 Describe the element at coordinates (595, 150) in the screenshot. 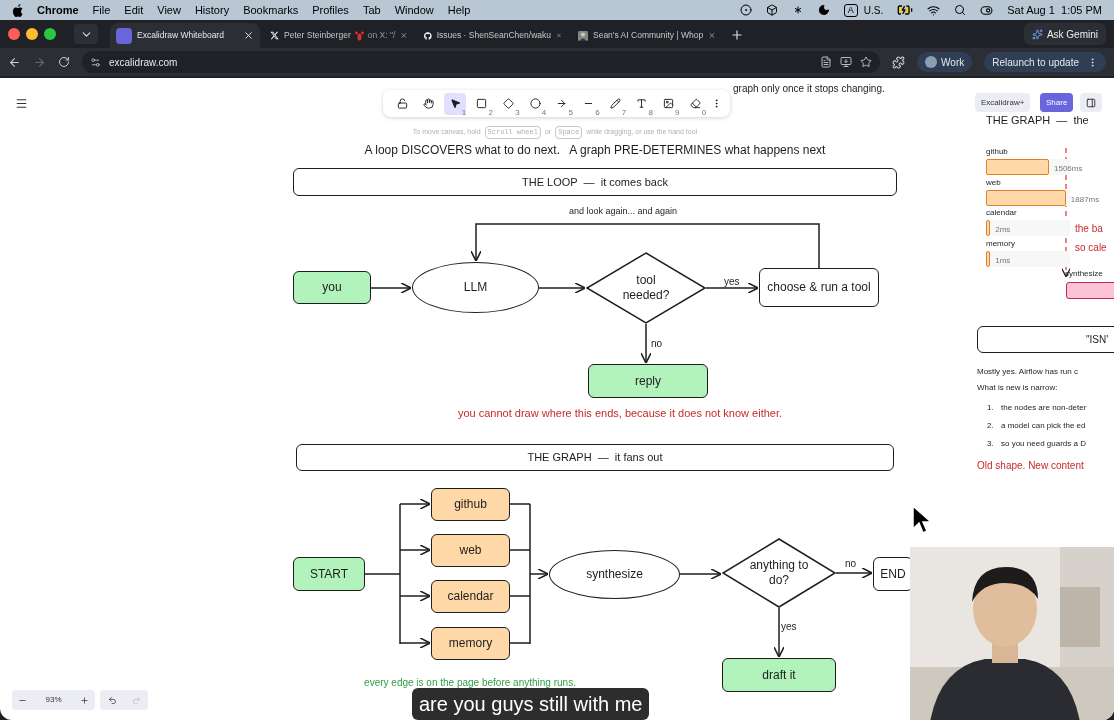

I see `canvas-heading: A loop DISCOVERS what to do next. A graph PRE-DETERMINES what happens next` at that location.